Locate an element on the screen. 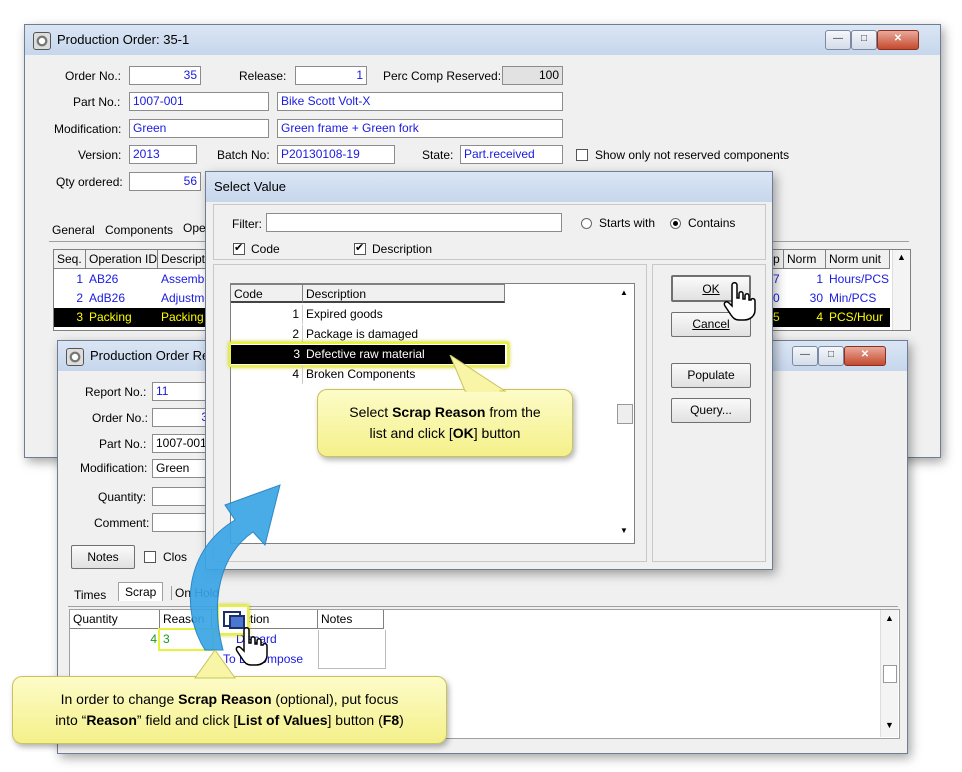  part-desc-field: Bike Scott Volt-X is located at coordinates (420, 101).